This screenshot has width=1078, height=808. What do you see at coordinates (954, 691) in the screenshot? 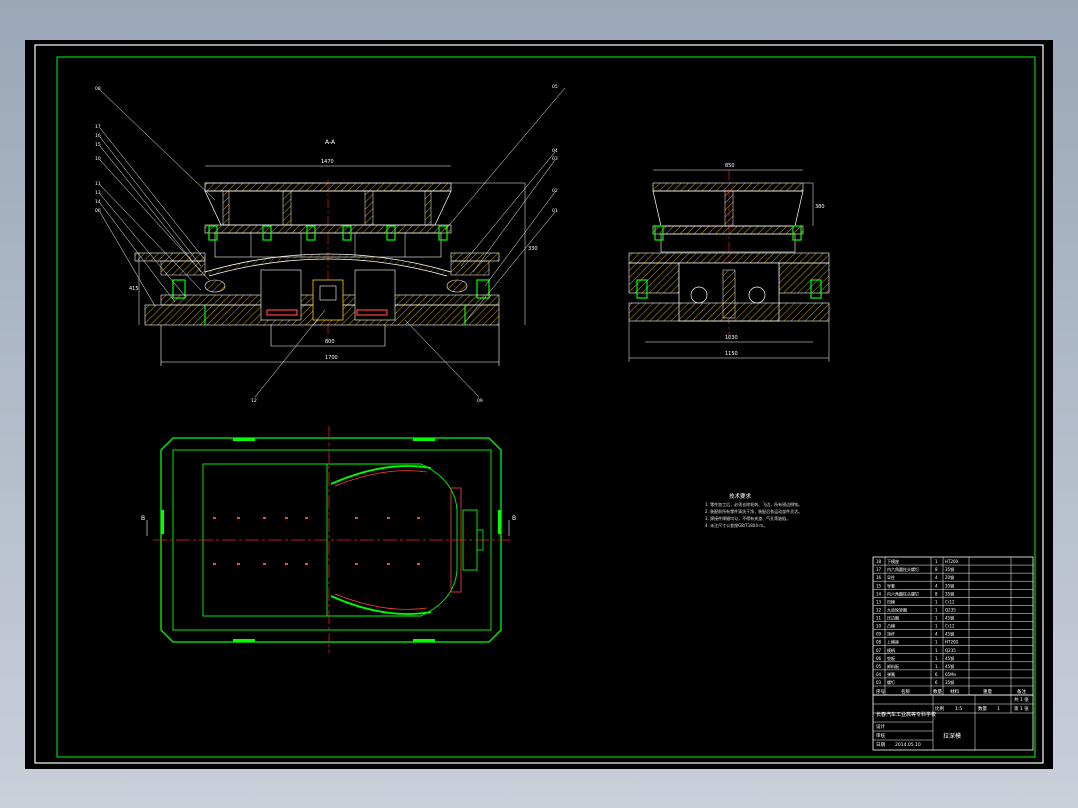
I see `bom-header-material: 材料` at bounding box center [954, 691].